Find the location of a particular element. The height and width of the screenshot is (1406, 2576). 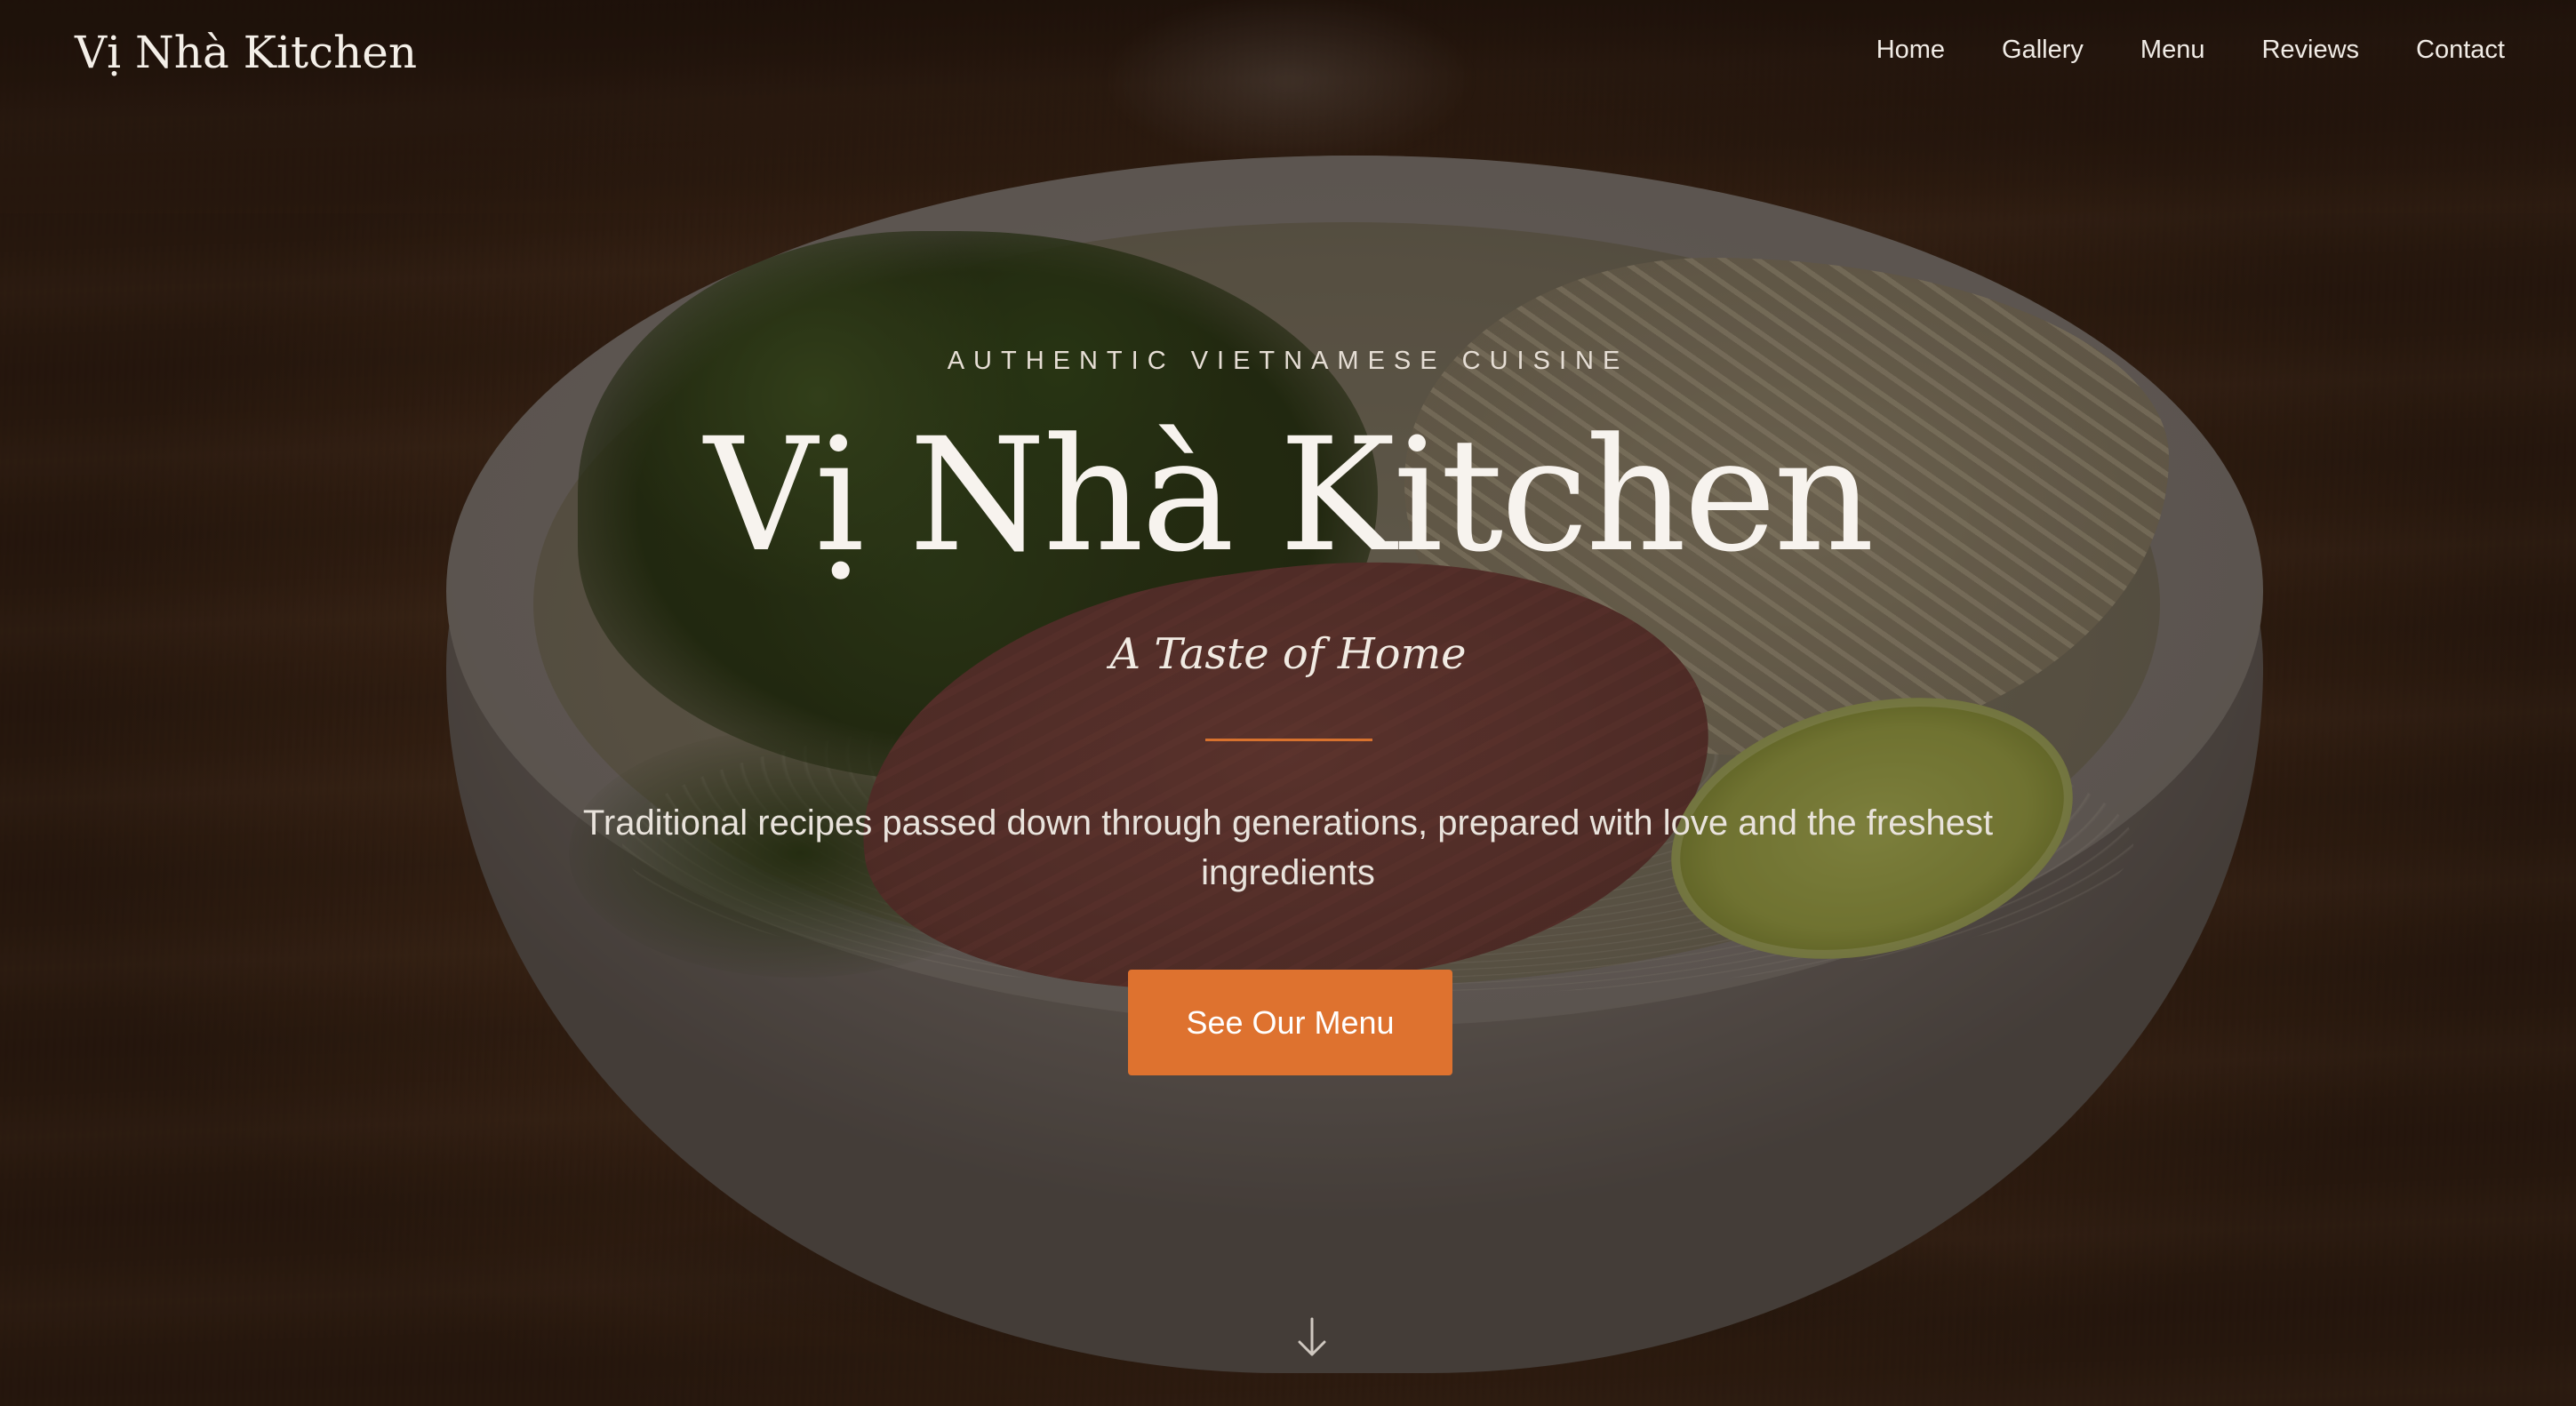

hero-title: Vị Nhà Kitchen is located at coordinates (1289, 496).